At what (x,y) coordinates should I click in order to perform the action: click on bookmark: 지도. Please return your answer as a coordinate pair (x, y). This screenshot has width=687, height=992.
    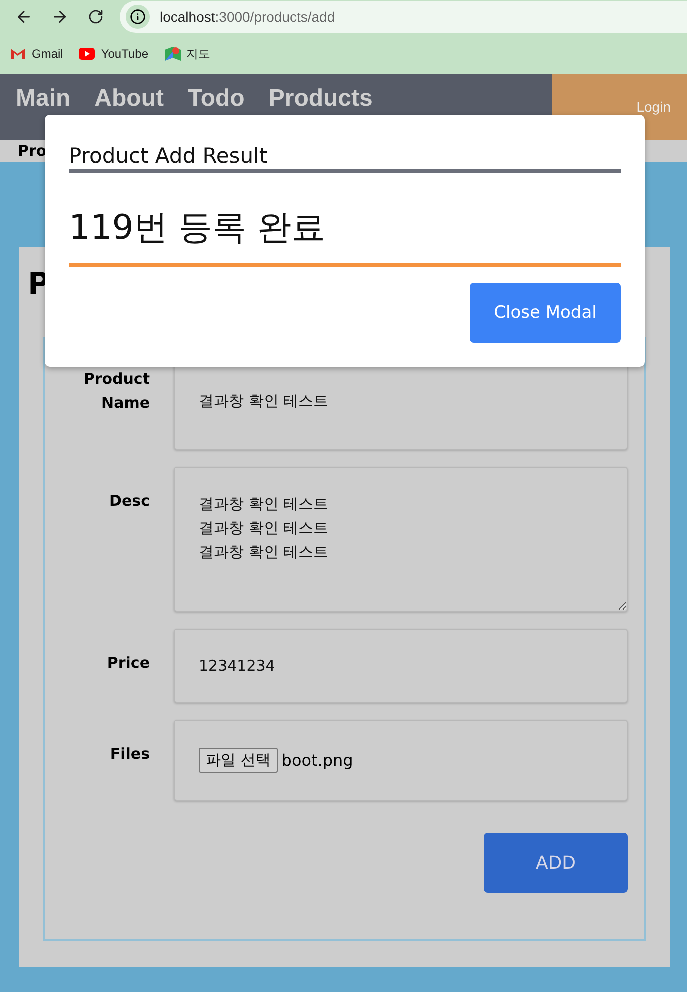
    Looking at the image, I should click on (187, 54).